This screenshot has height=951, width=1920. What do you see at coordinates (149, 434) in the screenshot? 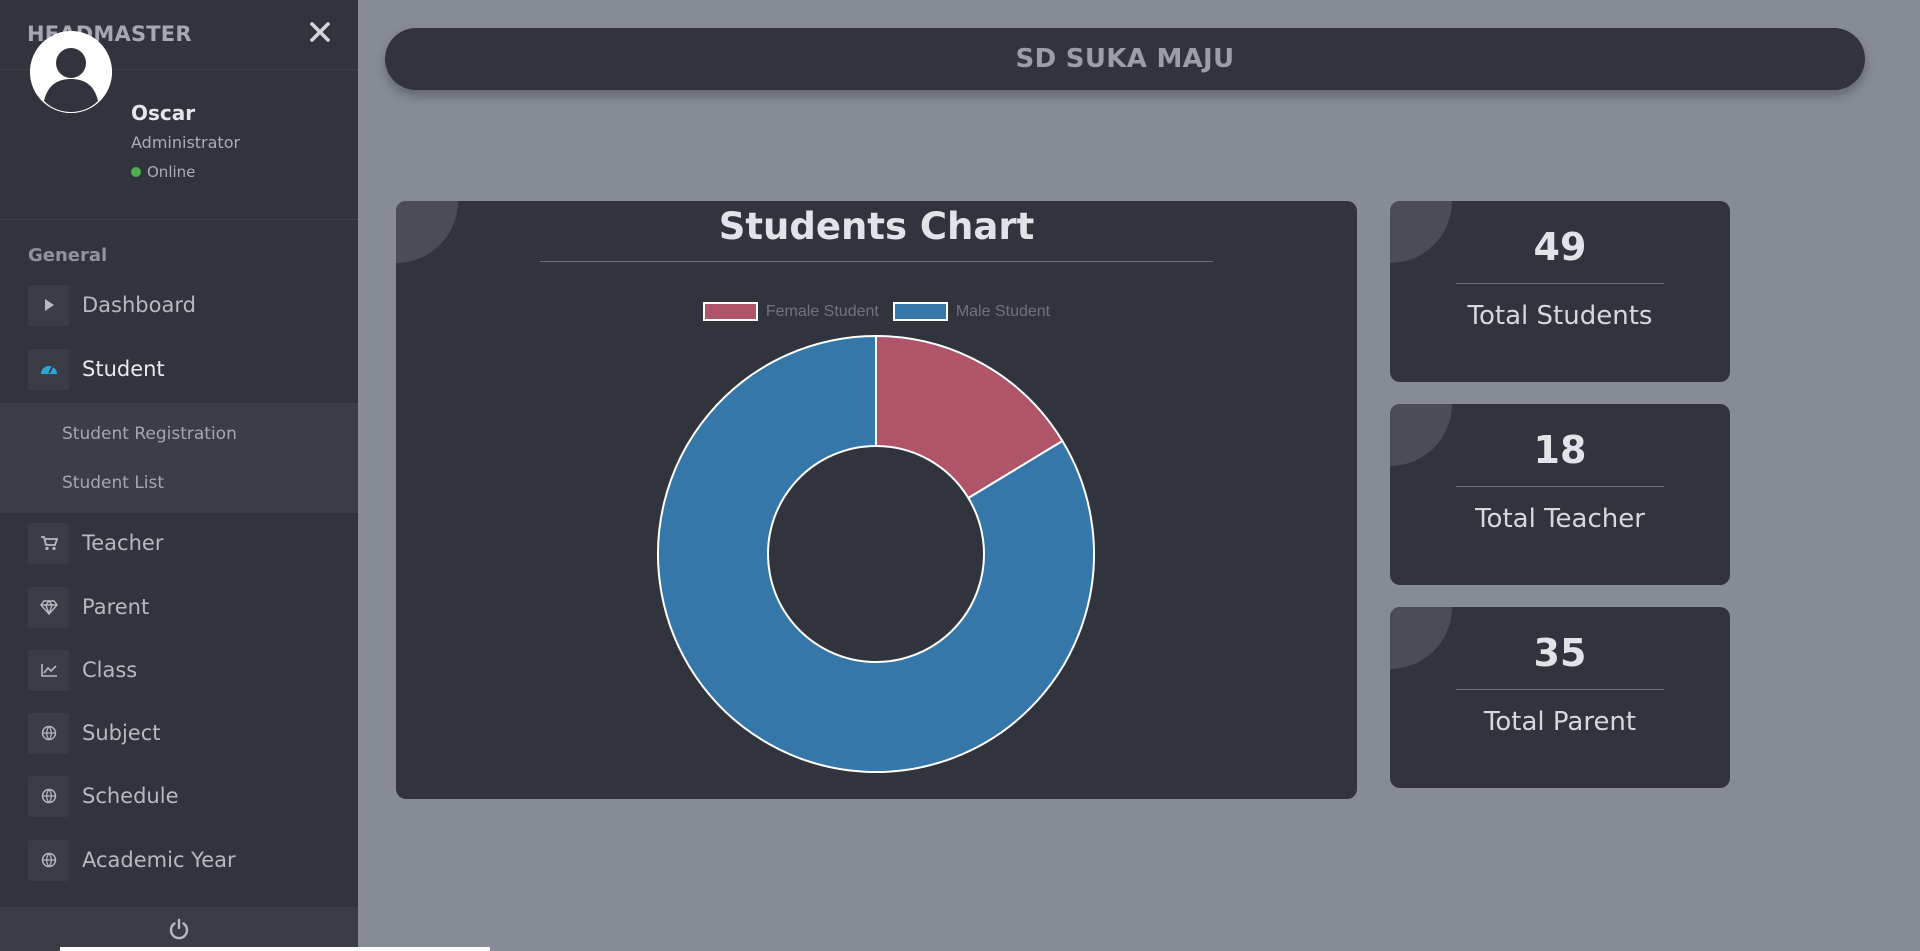
I see `submenu-item-student-registration: Student Registration` at bounding box center [149, 434].